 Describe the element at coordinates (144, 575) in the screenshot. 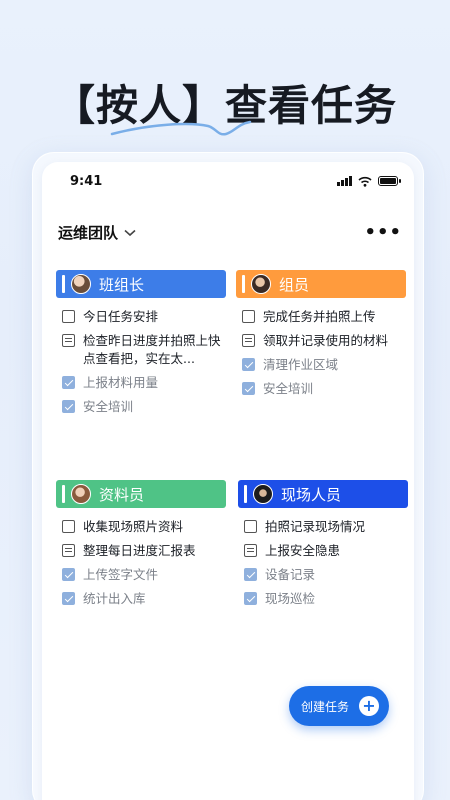

I see `task-item: 上传签字文件` at that location.